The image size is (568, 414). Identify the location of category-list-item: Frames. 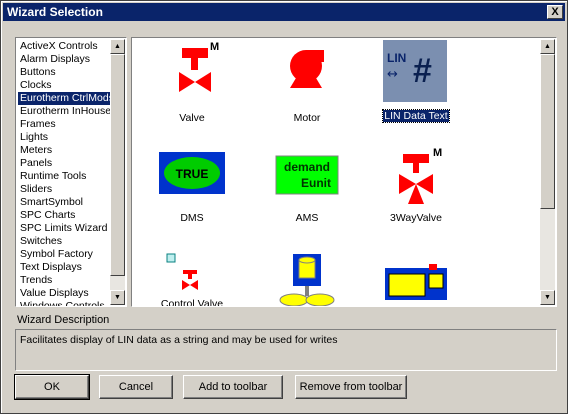
(64, 124).